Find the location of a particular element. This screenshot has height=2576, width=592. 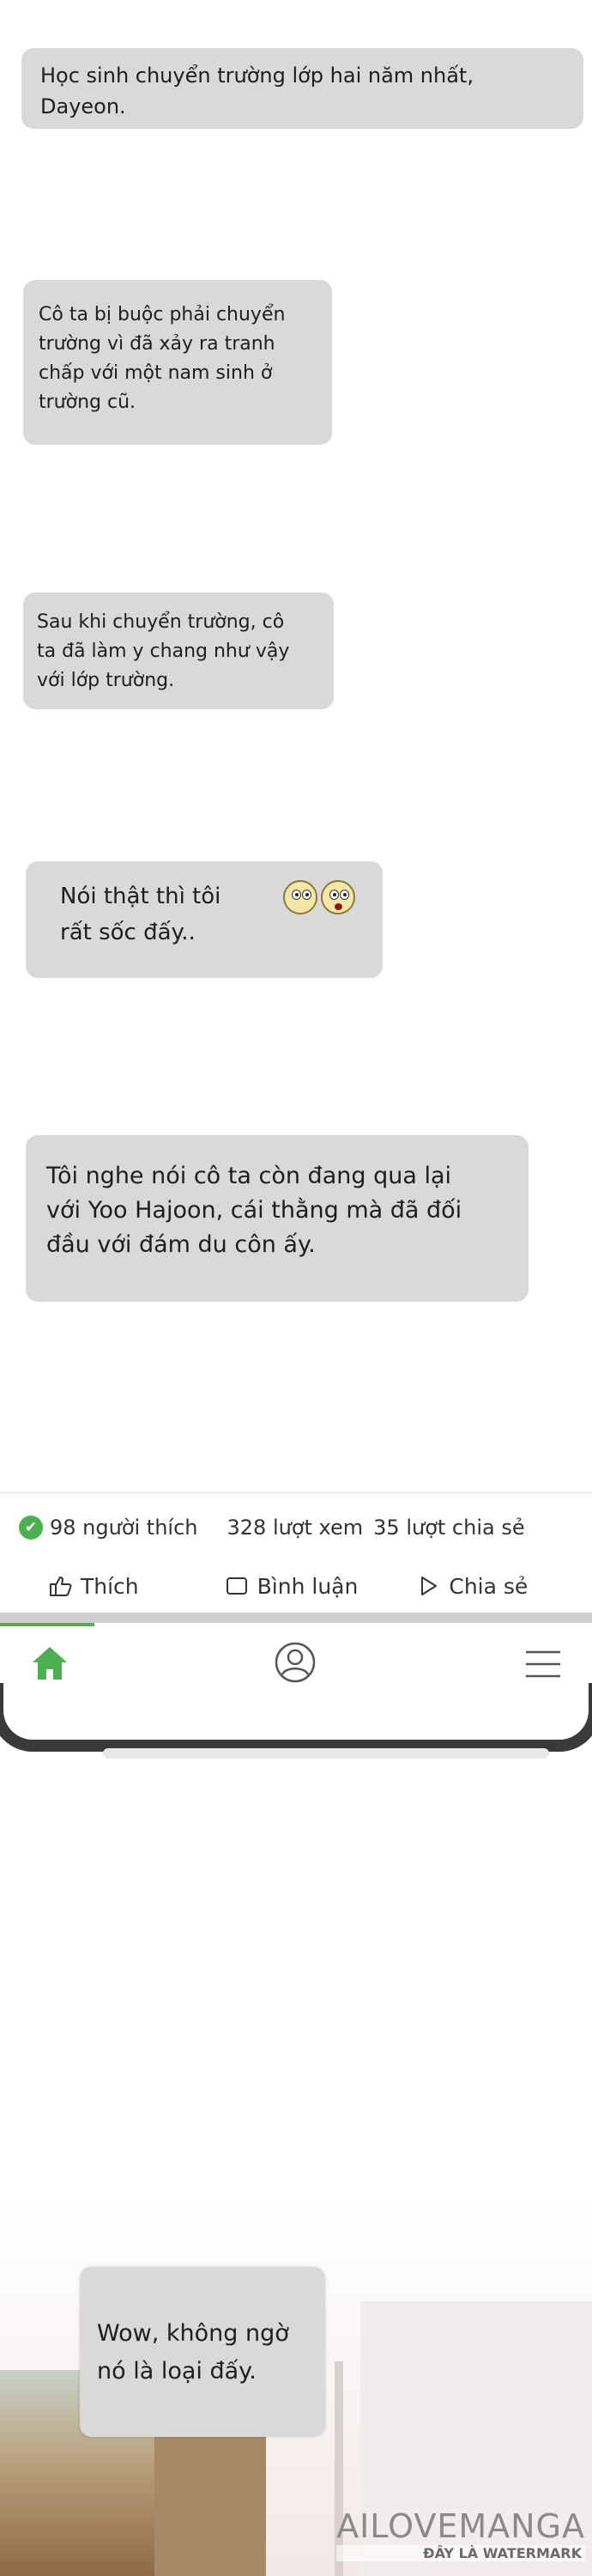

share-button: Chia sẻ is located at coordinates (472, 1587).